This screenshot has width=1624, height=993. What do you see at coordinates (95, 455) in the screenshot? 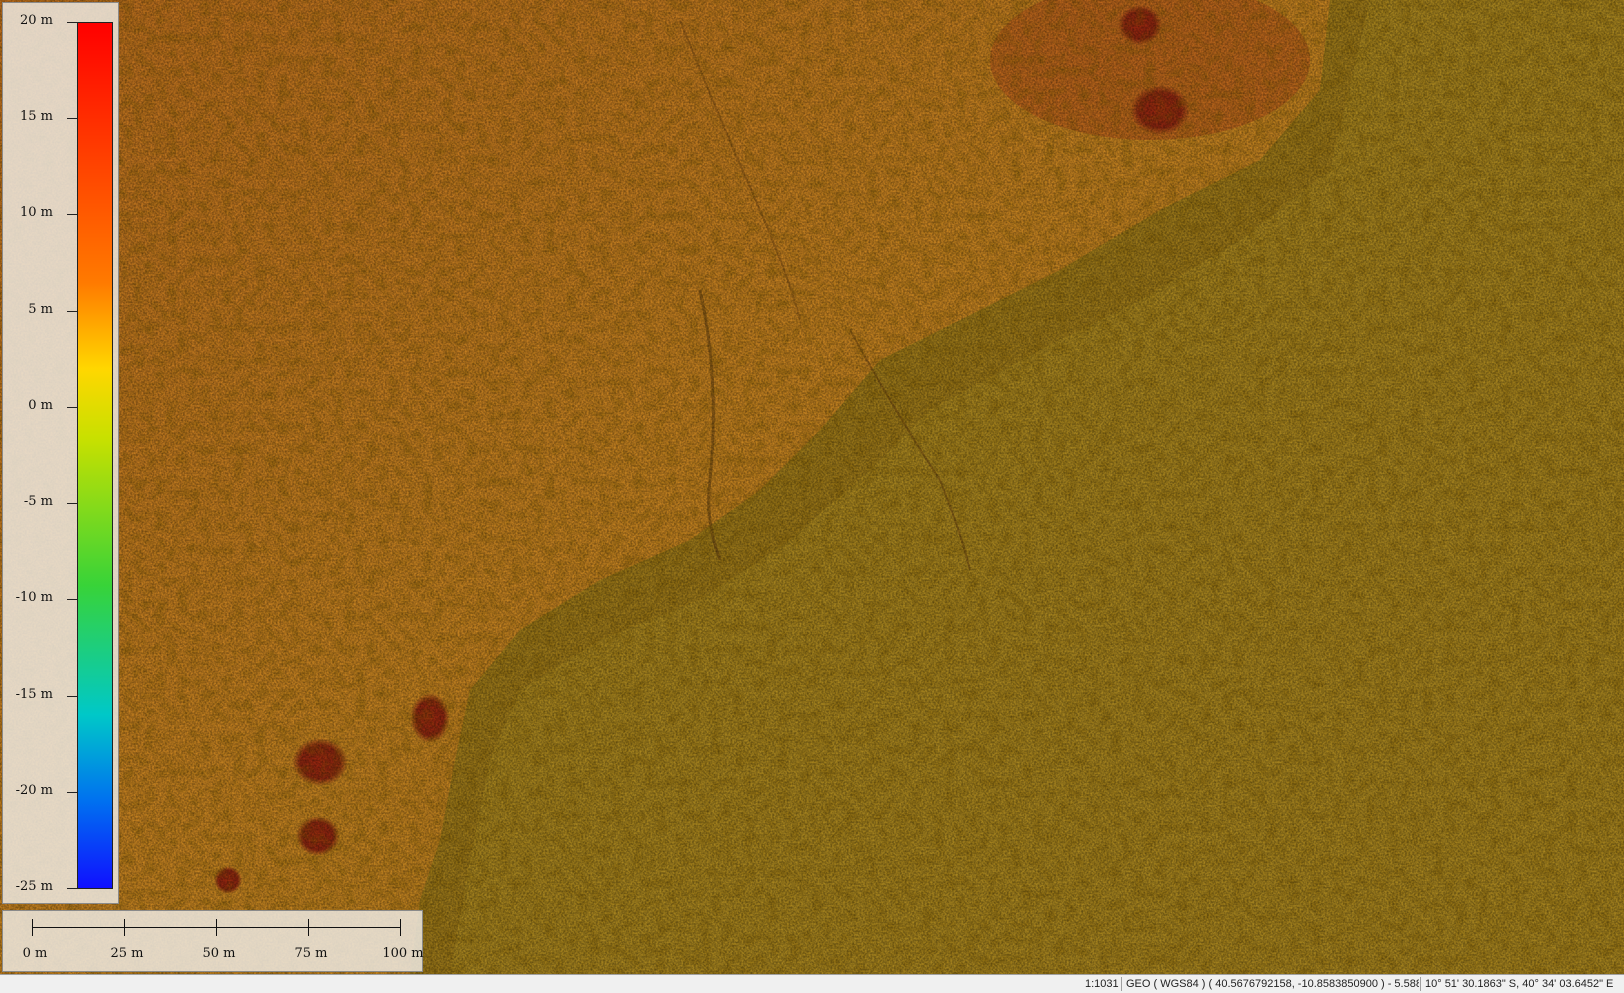
I see `color-ramp` at bounding box center [95, 455].